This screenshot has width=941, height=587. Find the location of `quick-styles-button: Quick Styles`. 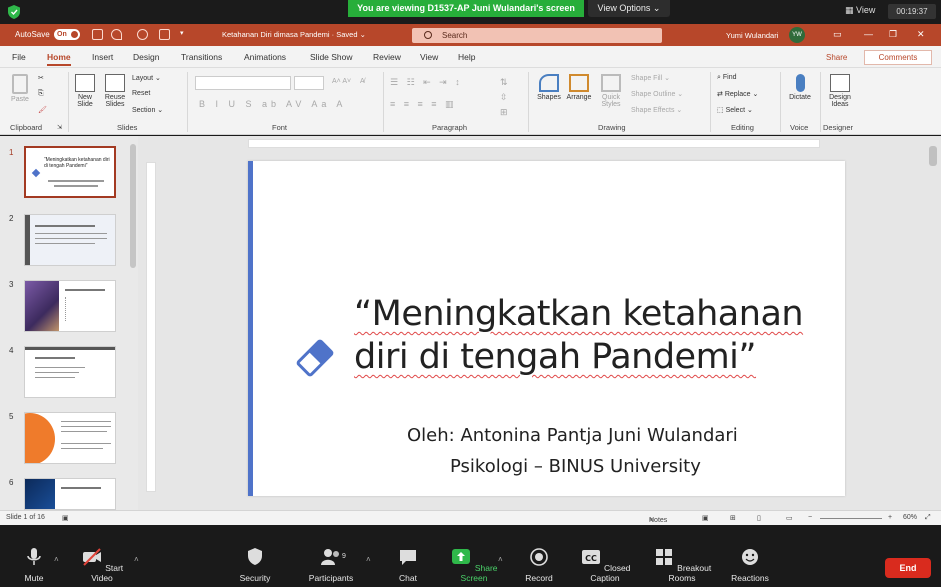

quick-styles-button: Quick Styles is located at coordinates (611, 91).